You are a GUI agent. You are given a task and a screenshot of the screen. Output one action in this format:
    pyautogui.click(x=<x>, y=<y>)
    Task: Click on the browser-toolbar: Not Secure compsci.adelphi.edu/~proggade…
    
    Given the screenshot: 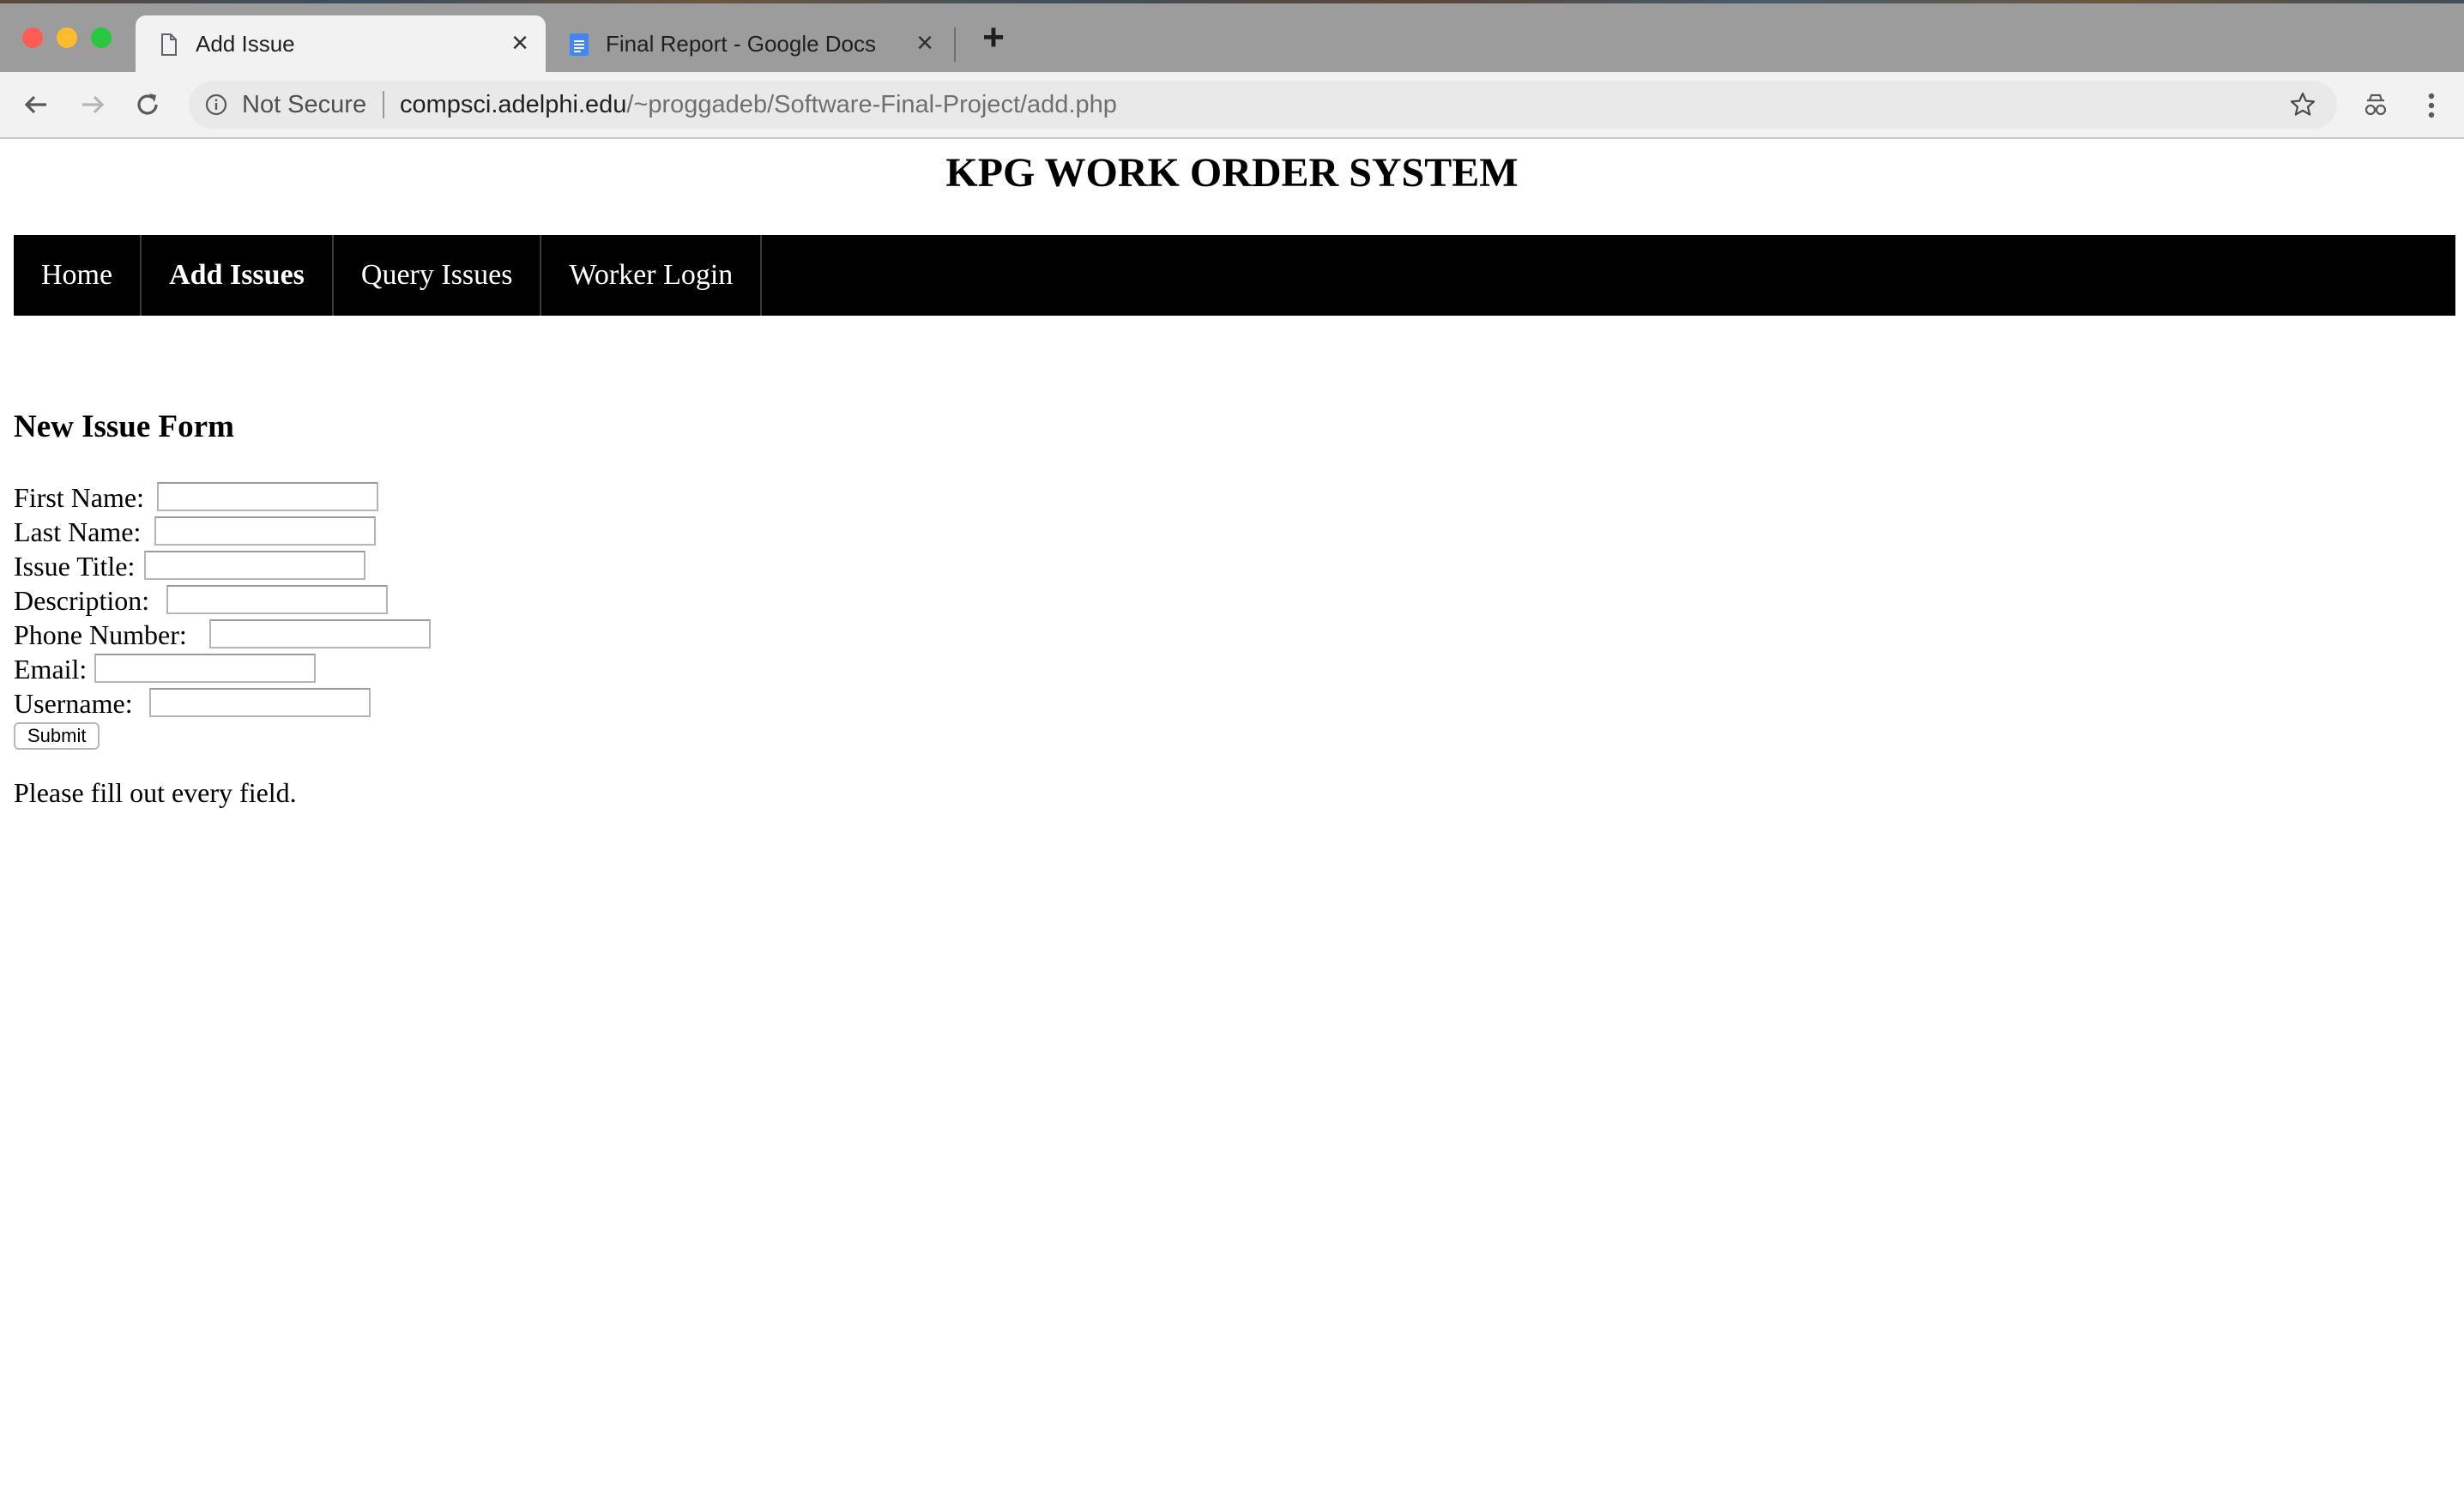 What is the action you would take?
    pyautogui.click(x=1232, y=105)
    